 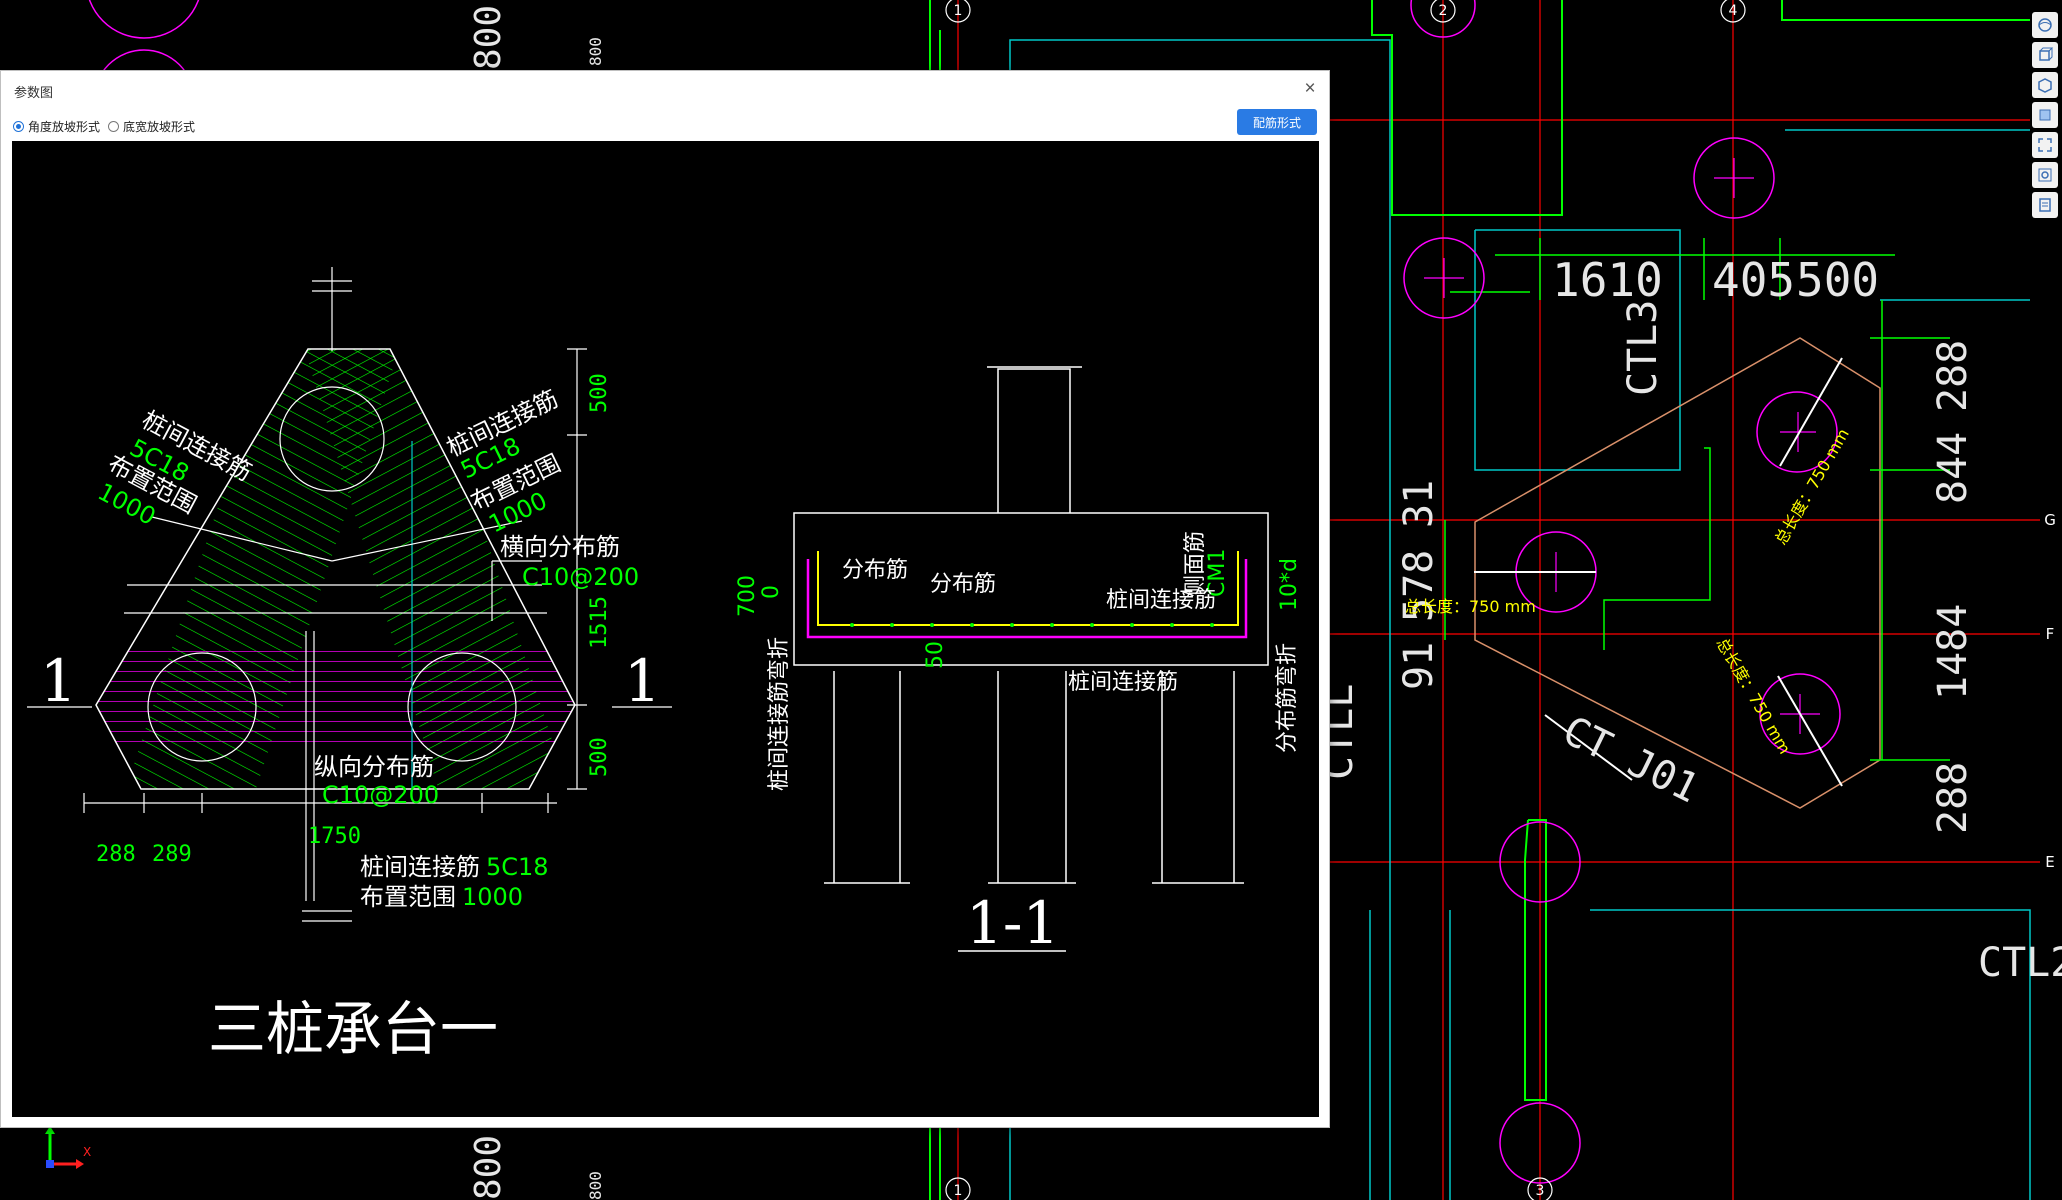 I want to click on component-label: CTL2, so click(x=2020, y=963).